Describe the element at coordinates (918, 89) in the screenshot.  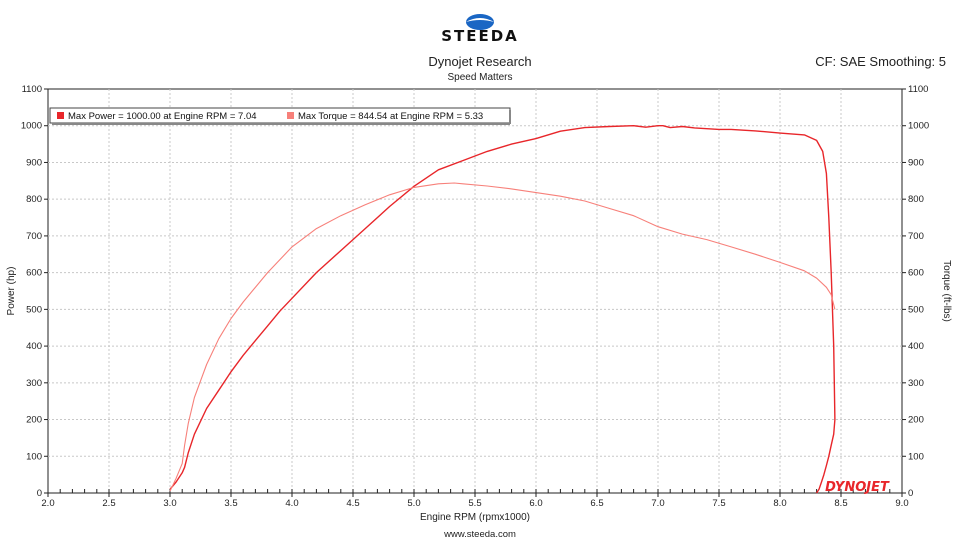
I see `y-tick-label-right: 1100` at that location.